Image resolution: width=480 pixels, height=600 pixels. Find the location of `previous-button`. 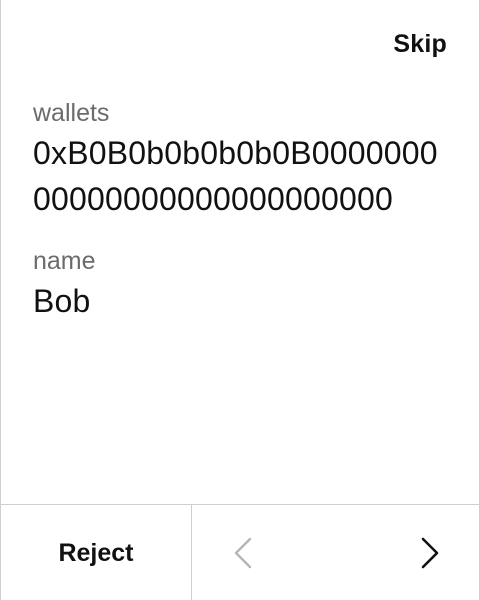

previous-button is located at coordinates (243, 553).